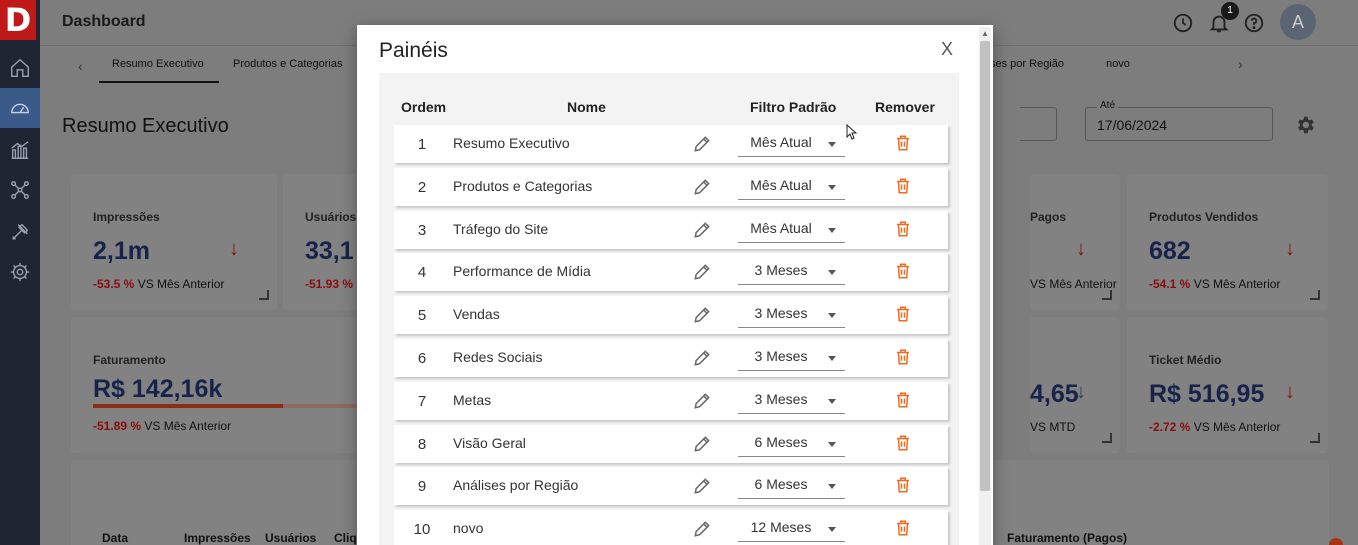  I want to click on sidebar-item-settings, so click(20, 272).